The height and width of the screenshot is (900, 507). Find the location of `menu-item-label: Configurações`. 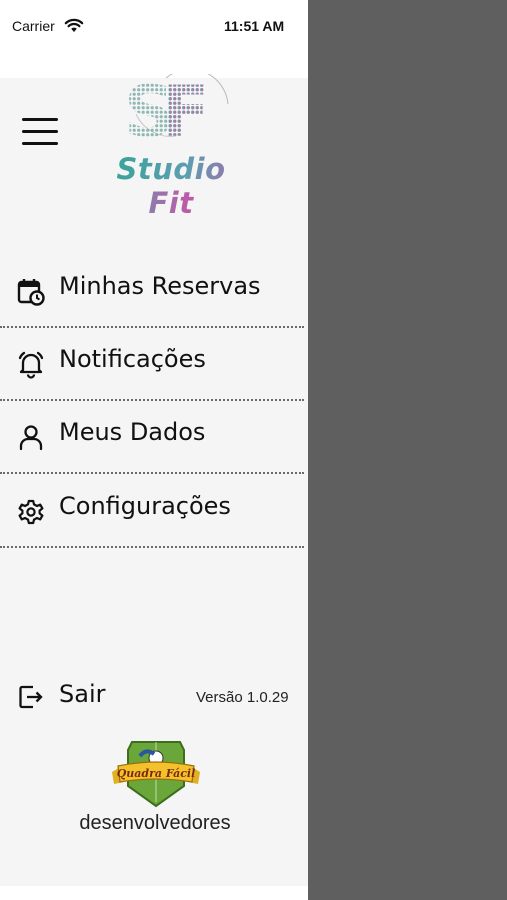

menu-item-label: Configurações is located at coordinates (145, 506).